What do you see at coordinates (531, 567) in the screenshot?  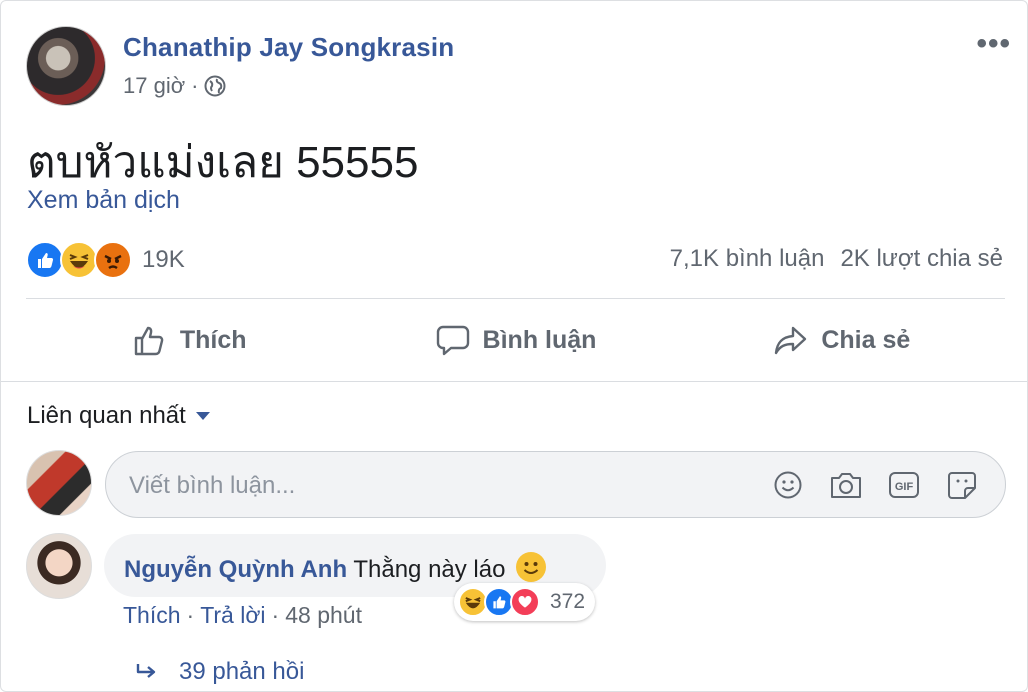 I see `smile-emoji-icon` at bounding box center [531, 567].